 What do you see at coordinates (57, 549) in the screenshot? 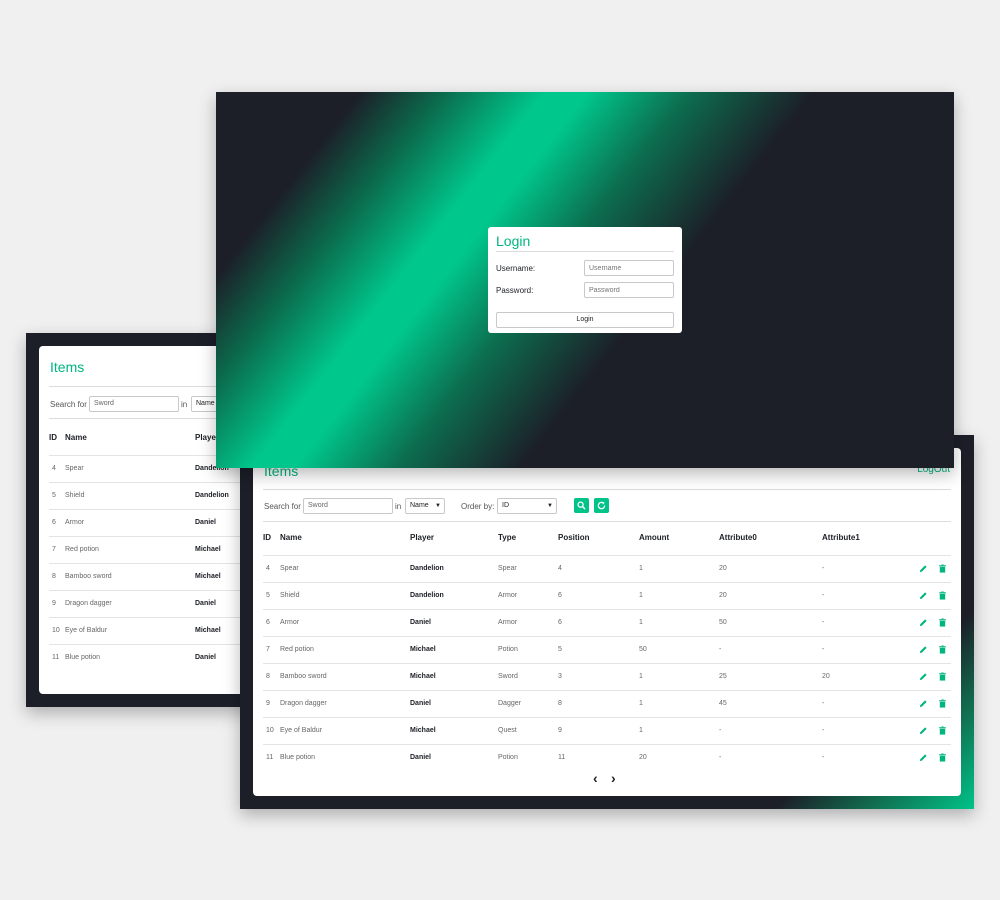
I see `cell-id: 7` at bounding box center [57, 549].